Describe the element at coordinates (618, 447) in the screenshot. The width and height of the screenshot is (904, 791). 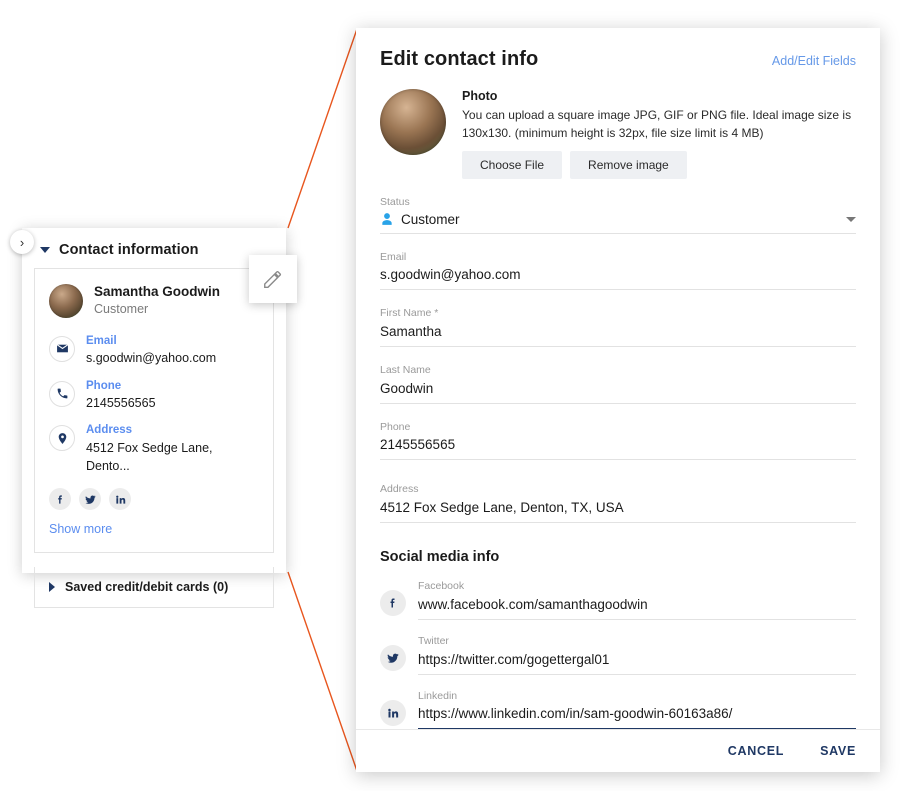
I see `phone-input` at that location.